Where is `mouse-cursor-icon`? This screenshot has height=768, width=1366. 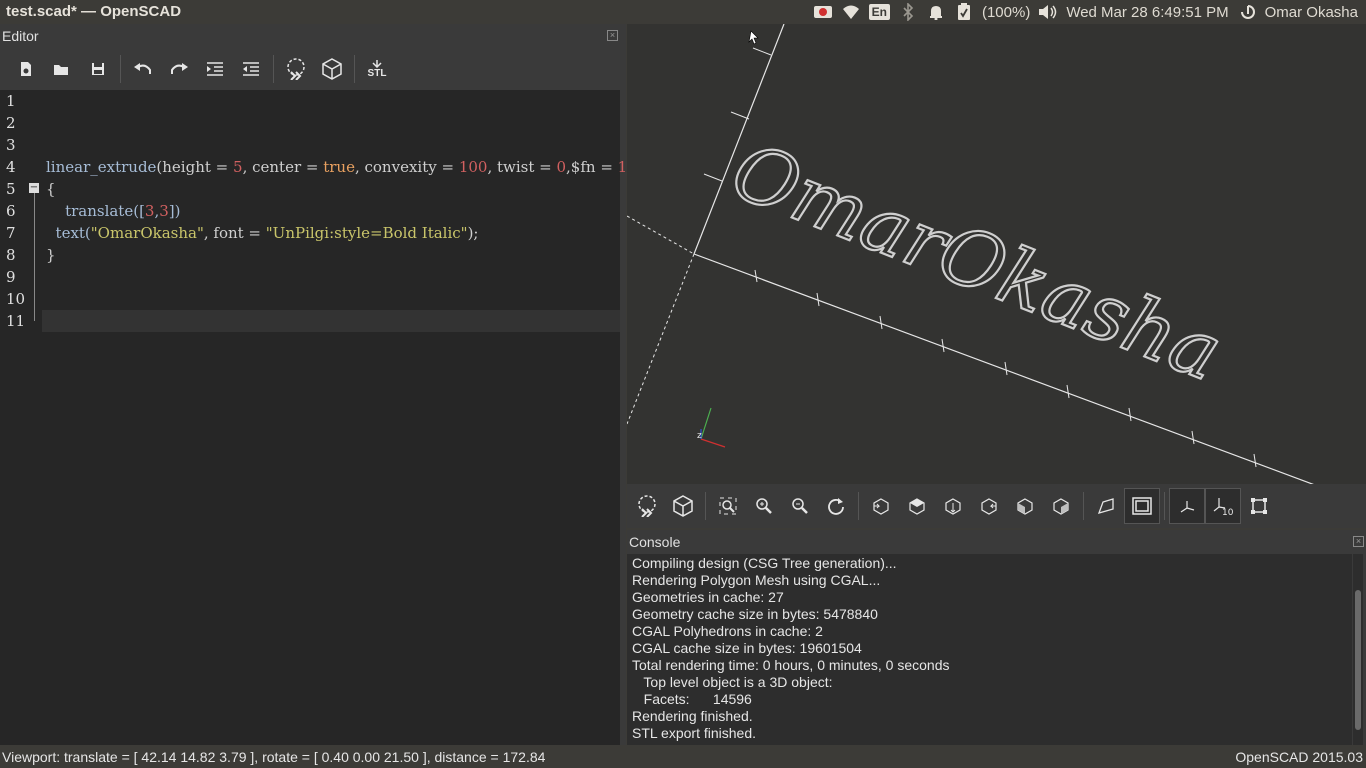
mouse-cursor-icon is located at coordinates (753, 37).